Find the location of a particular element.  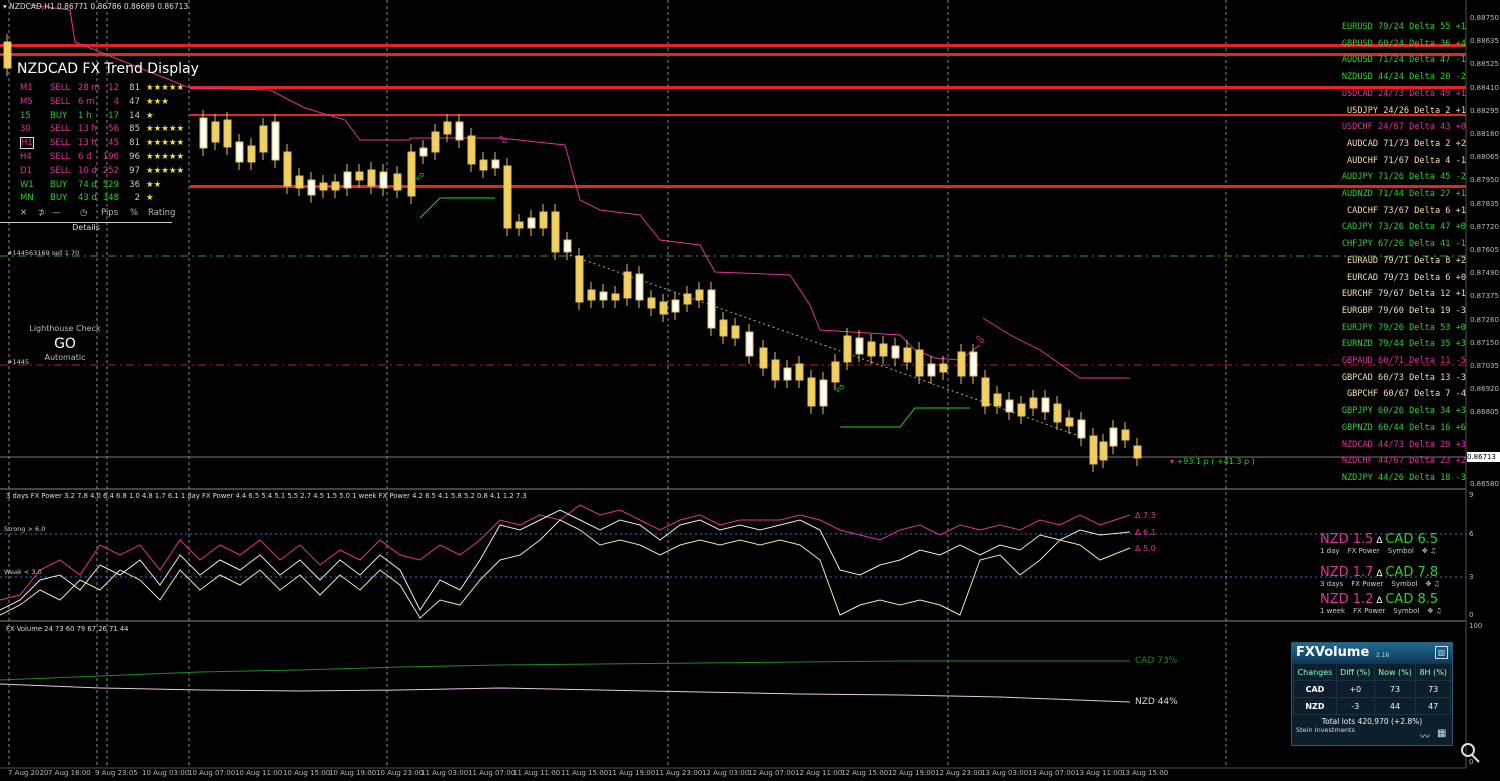

time-tick: 11 Aug 23:00 is located at coordinates (679, 773).